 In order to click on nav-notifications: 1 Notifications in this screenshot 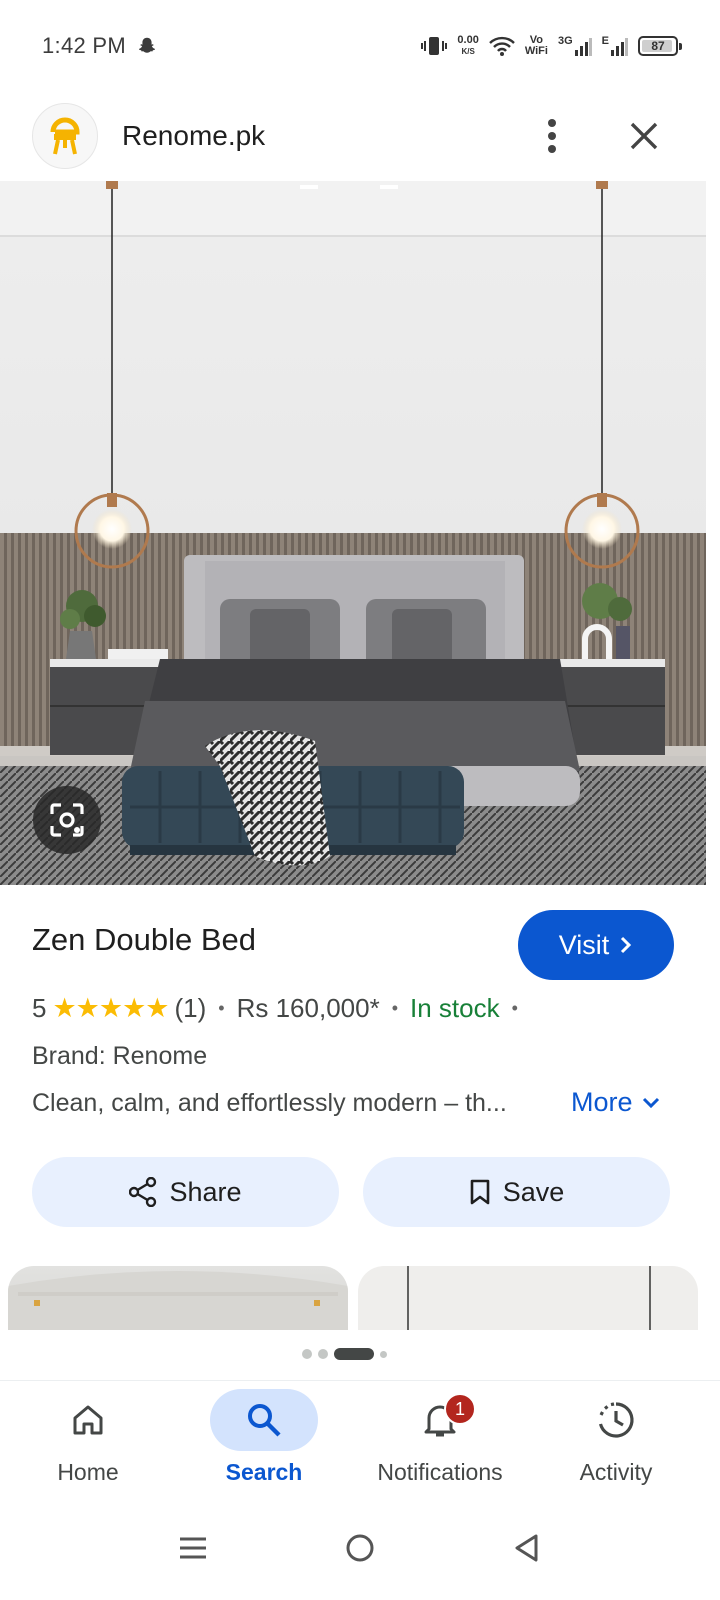, I will do `click(440, 1439)`.